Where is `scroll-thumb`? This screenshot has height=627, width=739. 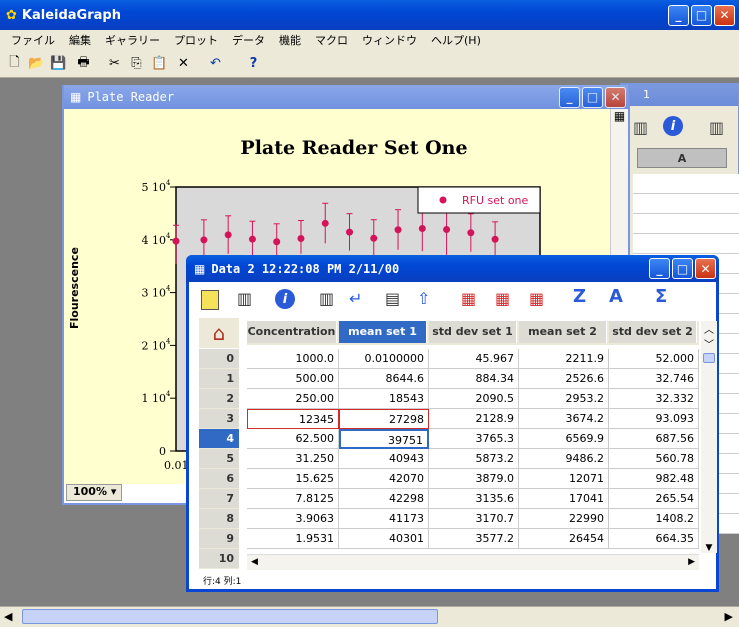 scroll-thumb is located at coordinates (709, 358).